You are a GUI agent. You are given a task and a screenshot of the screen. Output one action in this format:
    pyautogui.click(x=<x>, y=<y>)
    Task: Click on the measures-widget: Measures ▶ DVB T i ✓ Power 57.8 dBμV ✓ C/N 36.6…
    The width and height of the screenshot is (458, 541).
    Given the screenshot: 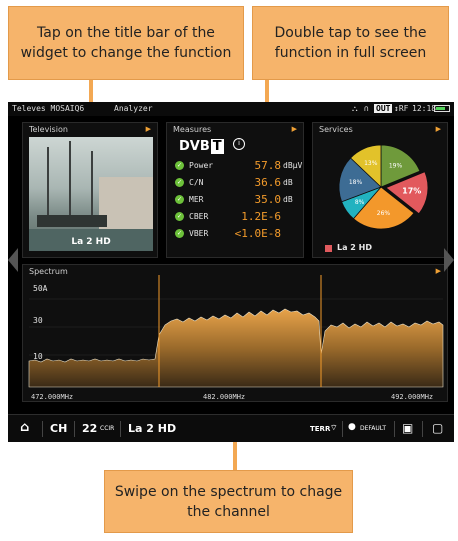 What is the action you would take?
    pyautogui.click(x=235, y=190)
    